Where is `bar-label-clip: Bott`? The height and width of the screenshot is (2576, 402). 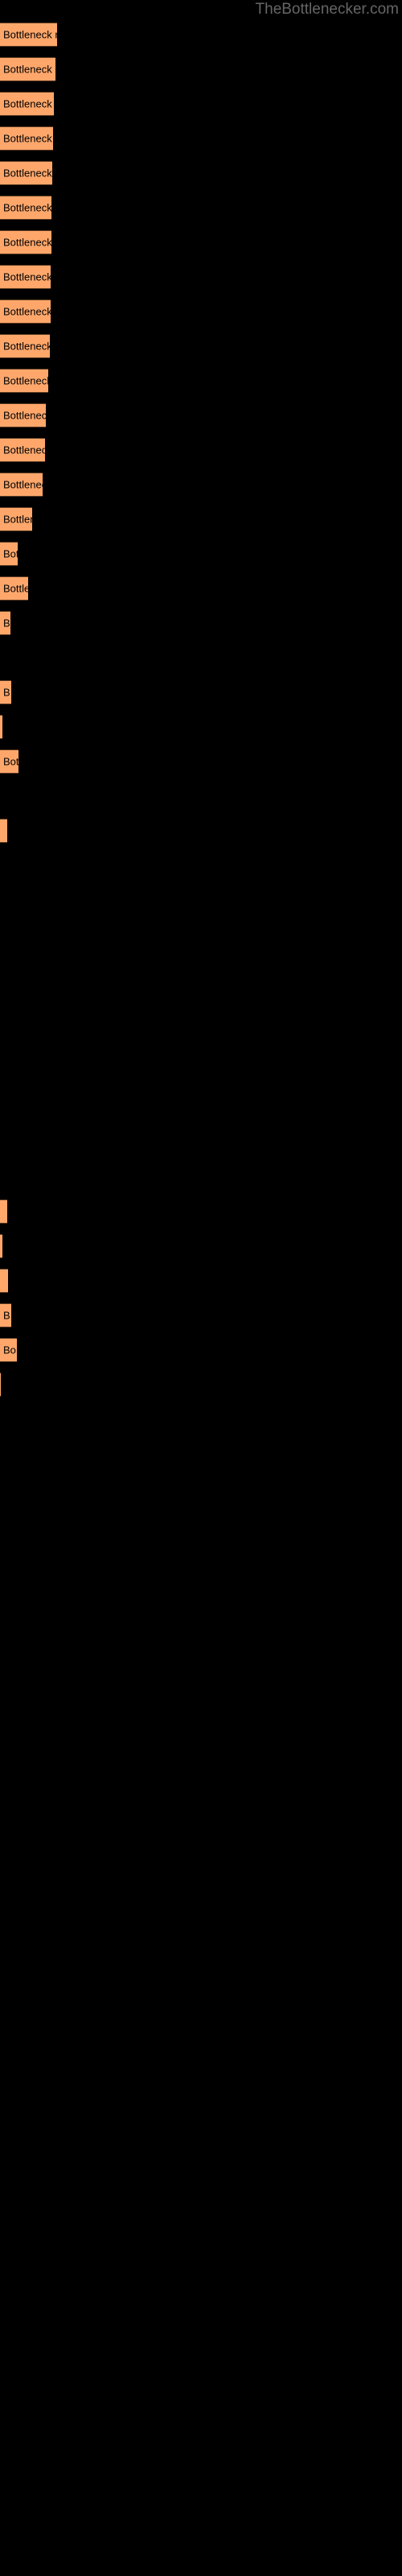 bar-label-clip: Bott is located at coordinates (9, 761).